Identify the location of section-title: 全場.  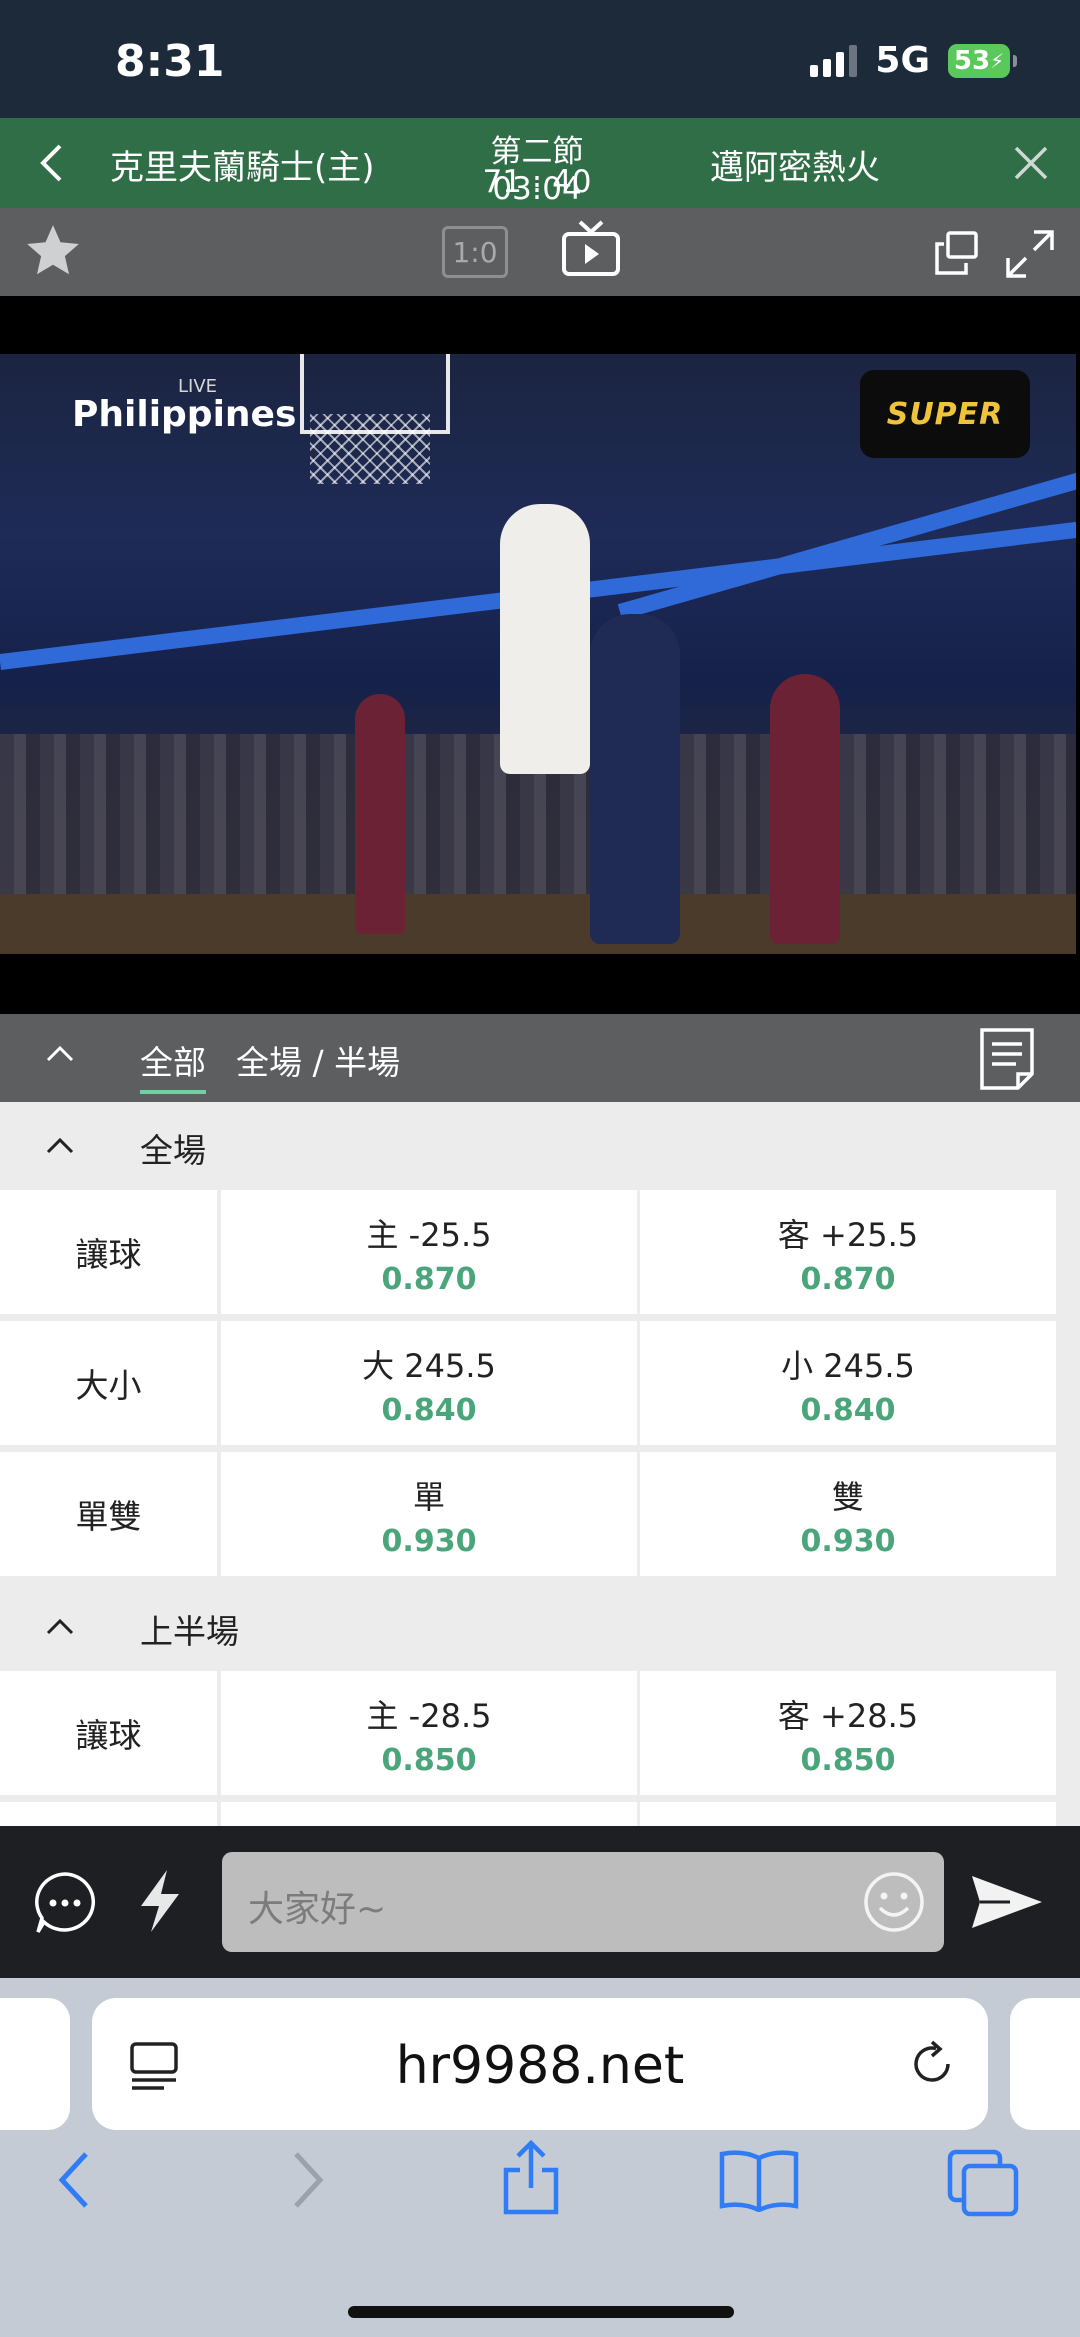
(173, 1150).